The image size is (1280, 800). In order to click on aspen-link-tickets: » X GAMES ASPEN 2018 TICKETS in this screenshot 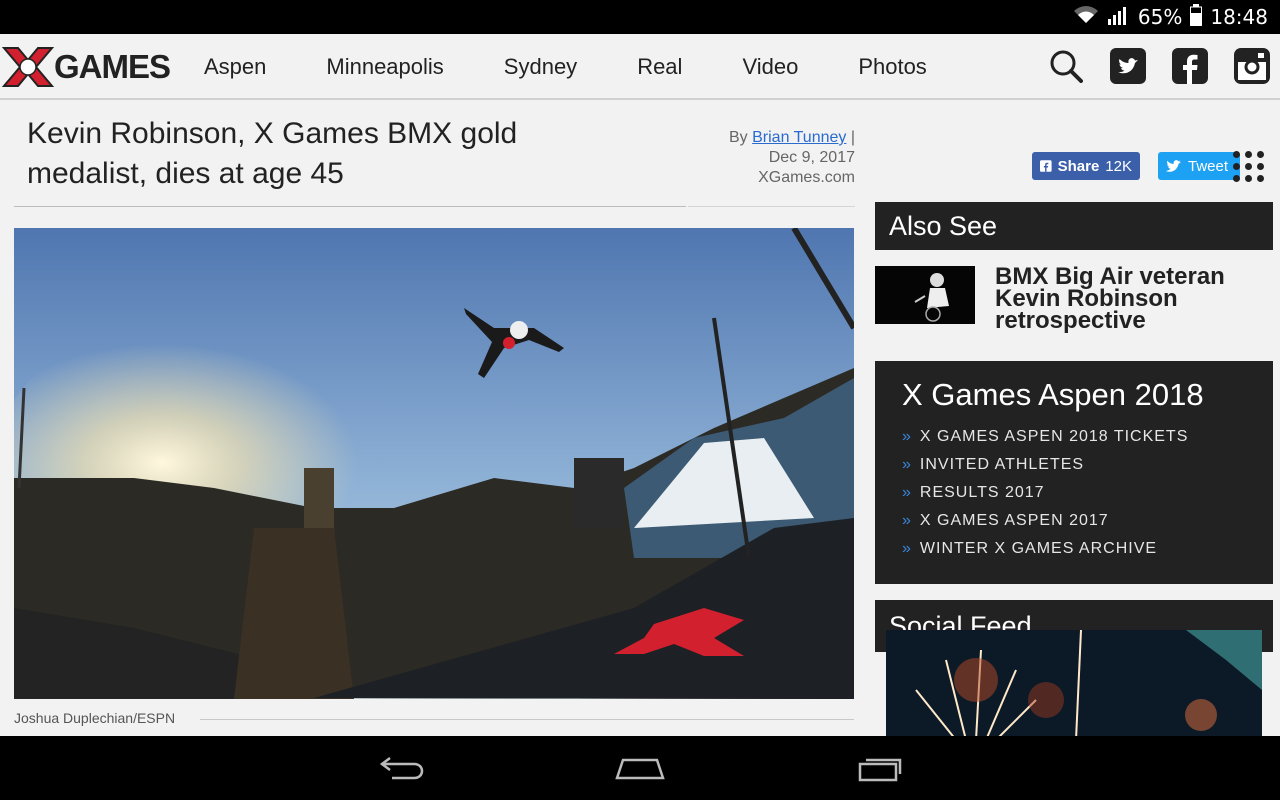, I will do `click(1045, 437)`.